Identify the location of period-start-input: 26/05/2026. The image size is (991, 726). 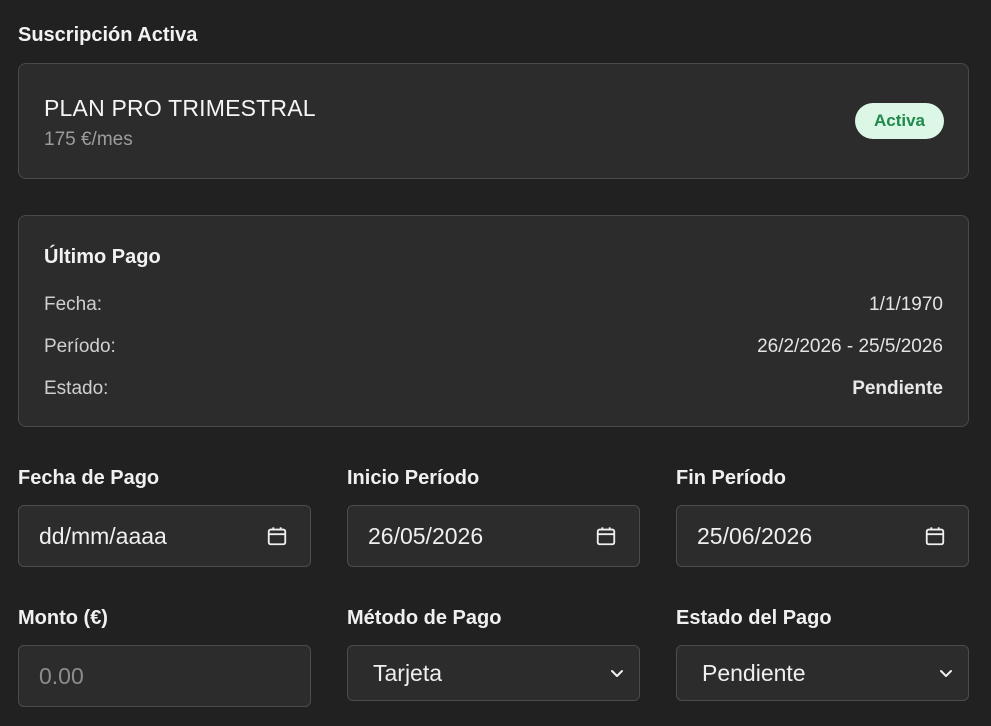
(493, 536).